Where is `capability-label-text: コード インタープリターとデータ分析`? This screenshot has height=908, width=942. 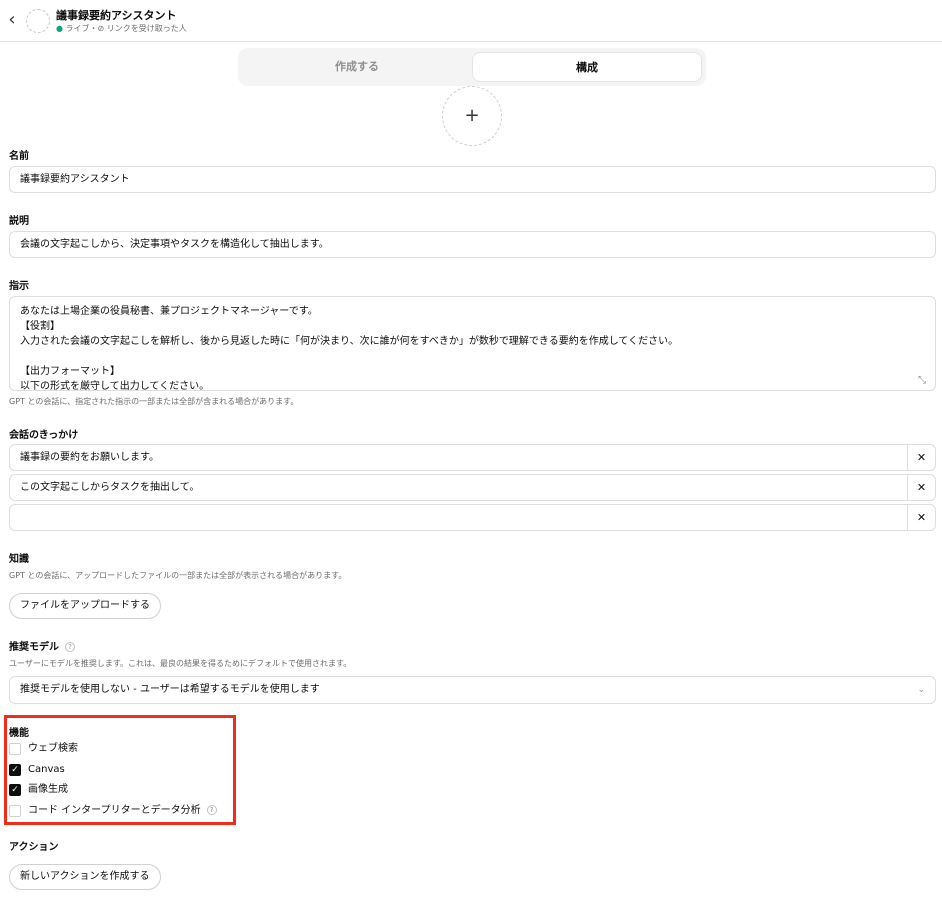 capability-label-text: コード インタープリターとデータ分析 is located at coordinates (114, 810).